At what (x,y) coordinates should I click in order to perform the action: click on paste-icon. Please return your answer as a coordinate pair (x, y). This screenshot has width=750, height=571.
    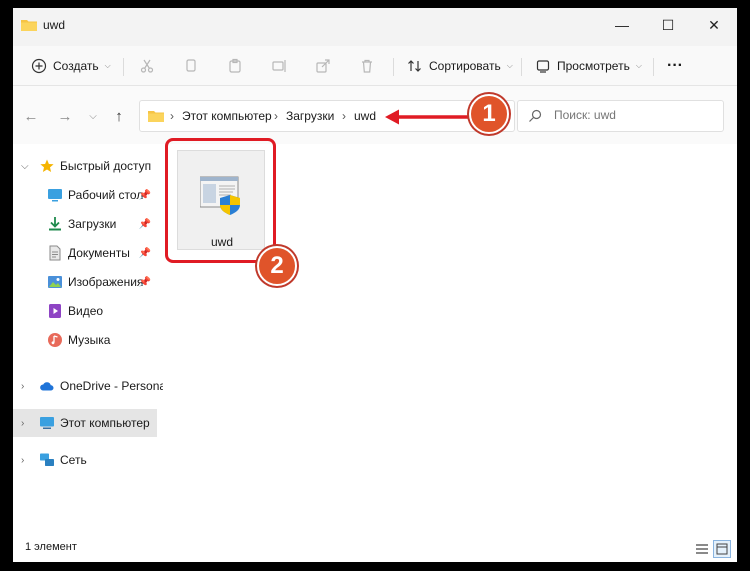
    Looking at the image, I should click on (235, 66).